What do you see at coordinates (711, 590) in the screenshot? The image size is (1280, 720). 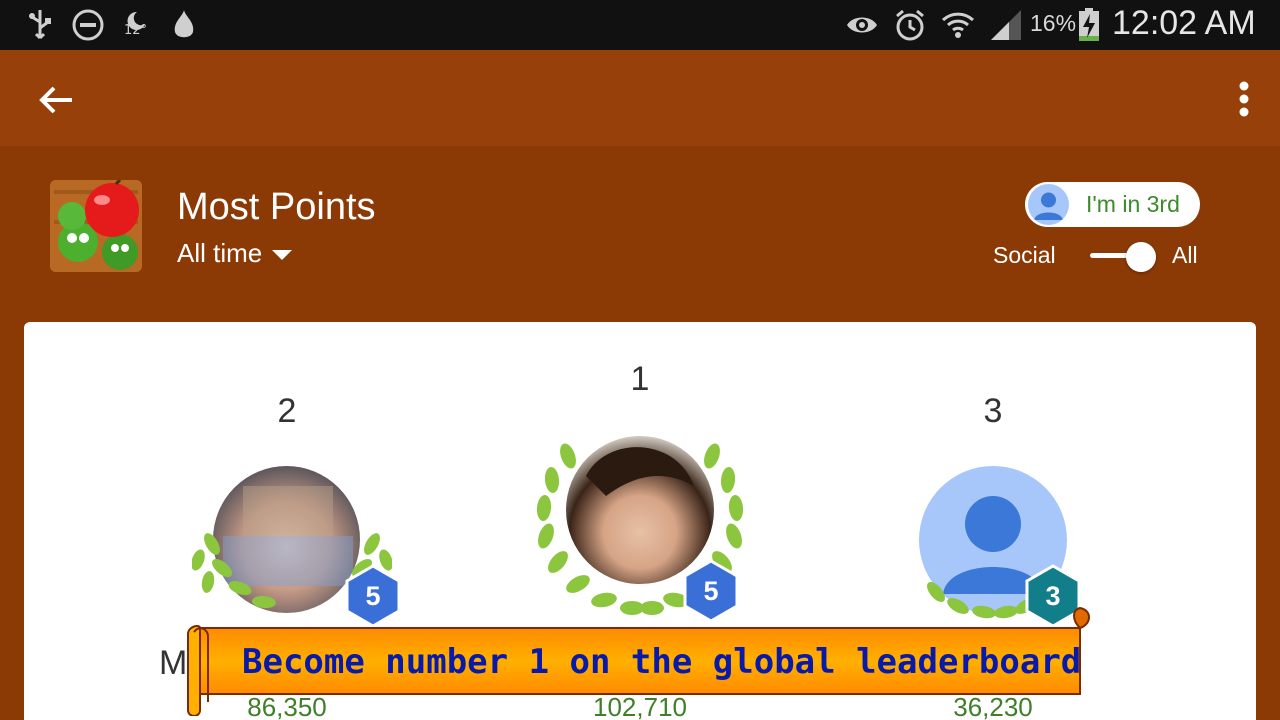 I see `level-number: 5` at bounding box center [711, 590].